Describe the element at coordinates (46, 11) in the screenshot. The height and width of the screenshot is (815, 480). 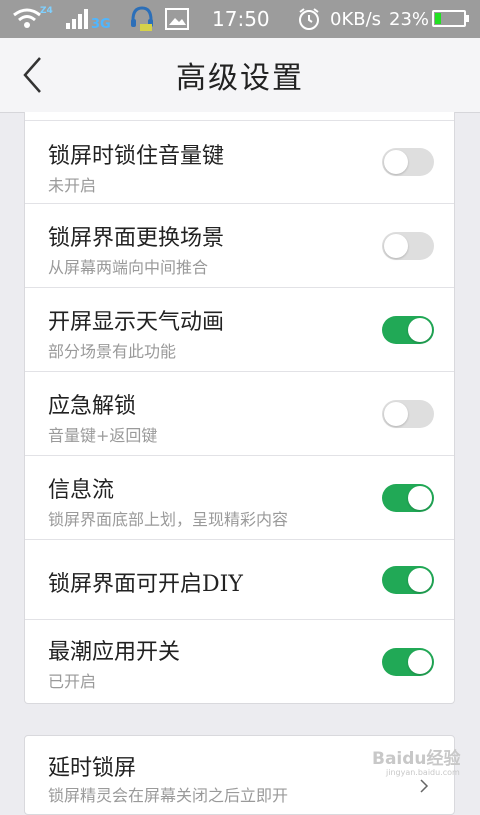
I see `wifi-label: Z4` at that location.